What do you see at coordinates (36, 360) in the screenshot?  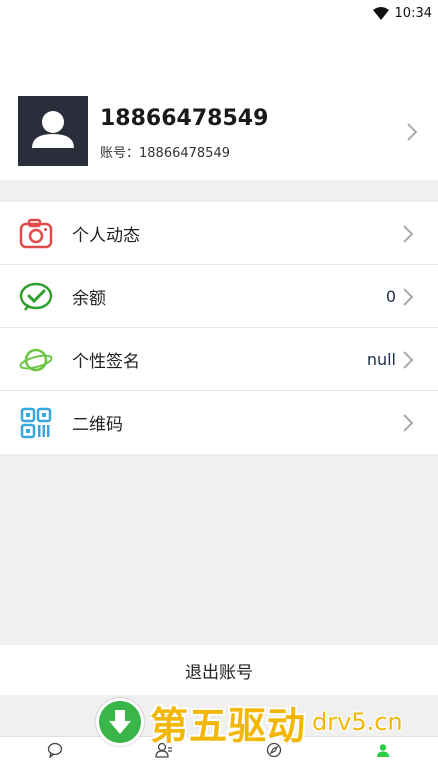 I see `planet-icon` at bounding box center [36, 360].